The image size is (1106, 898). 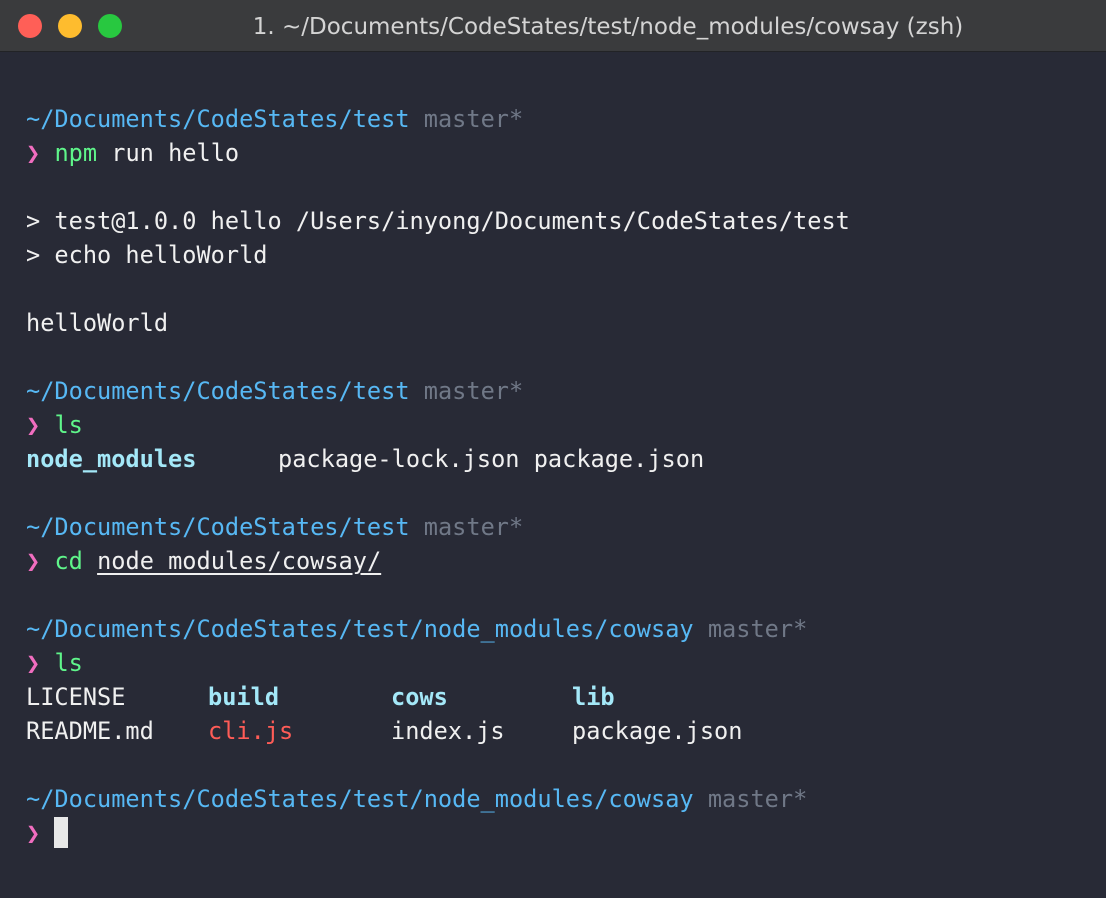 I want to click on command-line: ❯ npm run hello, so click(x=438, y=153).